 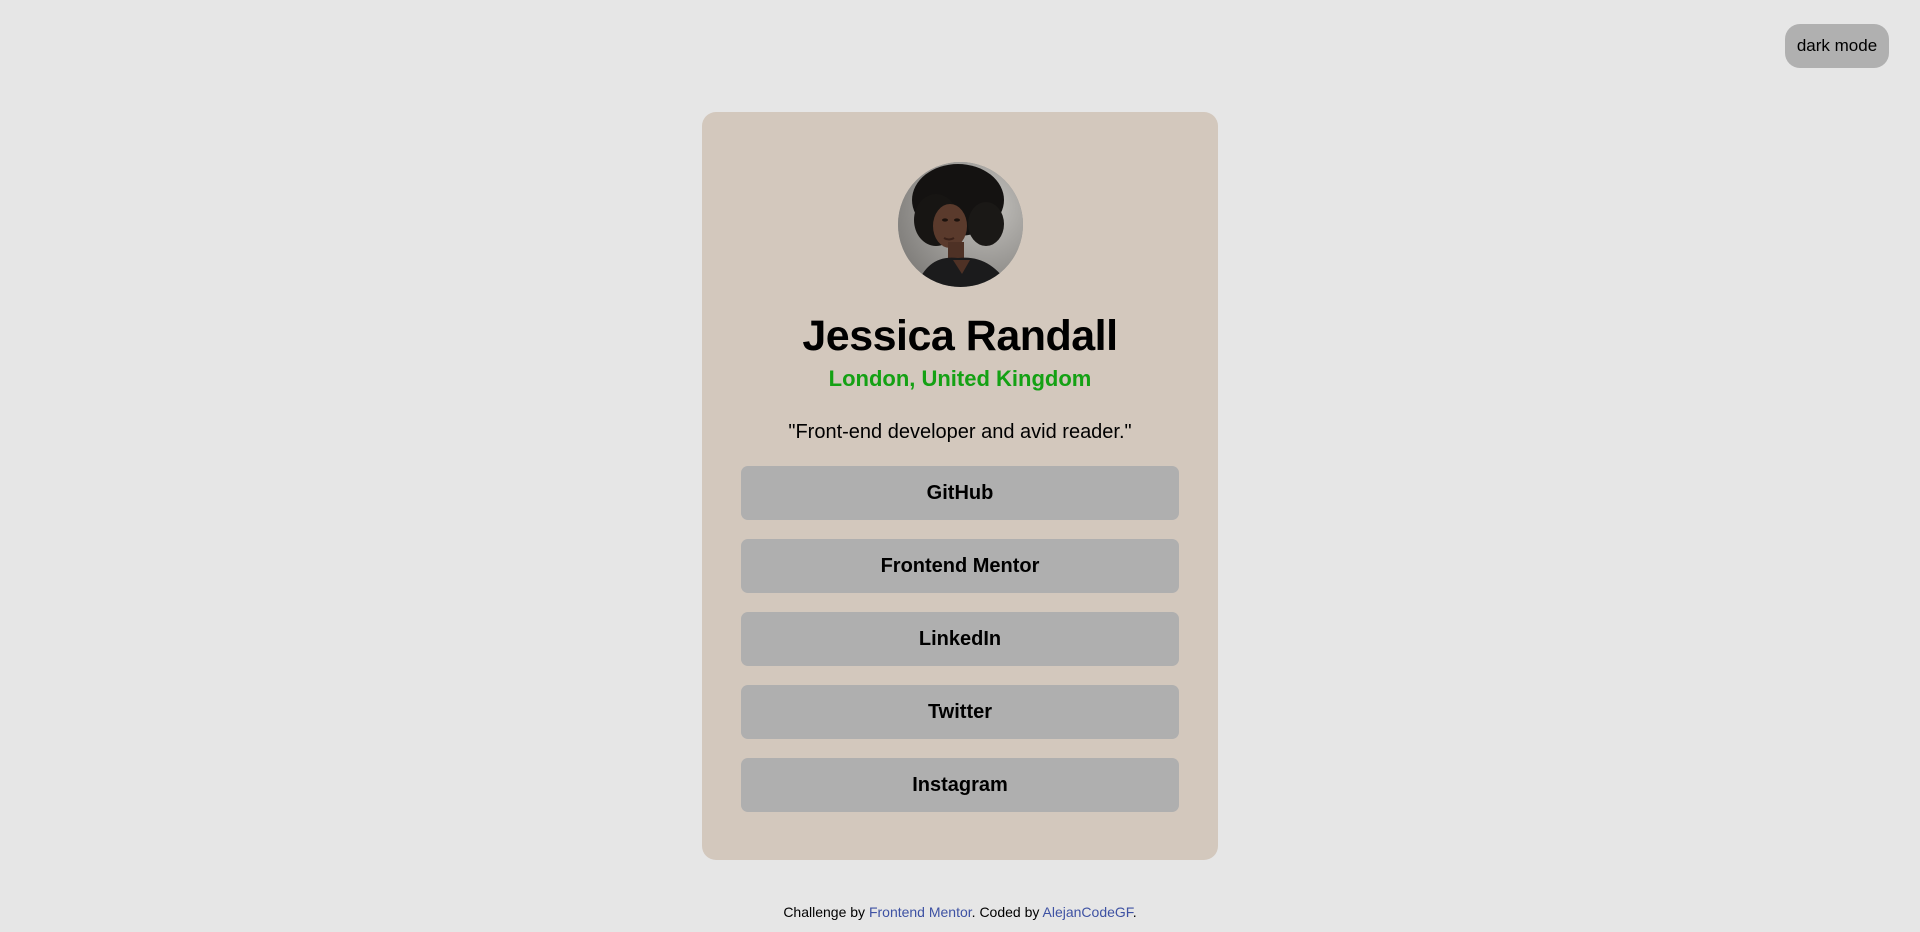 What do you see at coordinates (1837, 46) in the screenshot?
I see `dark-mode-toggle-button: dark mode` at bounding box center [1837, 46].